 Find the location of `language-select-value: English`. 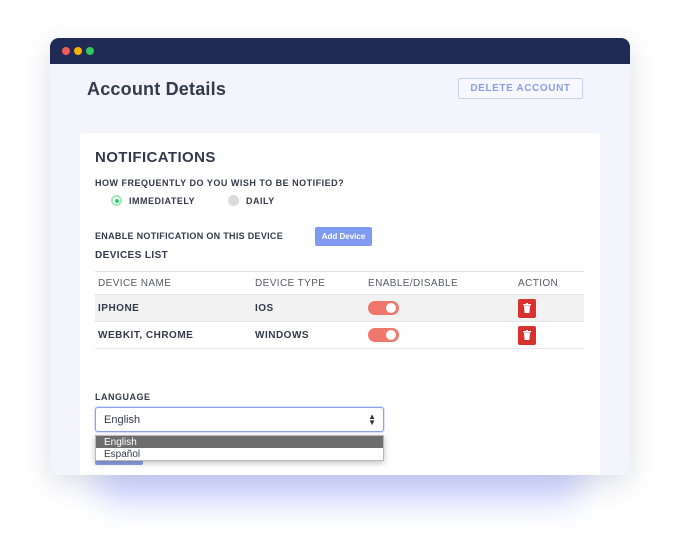

language-select-value: English is located at coordinates (122, 419).